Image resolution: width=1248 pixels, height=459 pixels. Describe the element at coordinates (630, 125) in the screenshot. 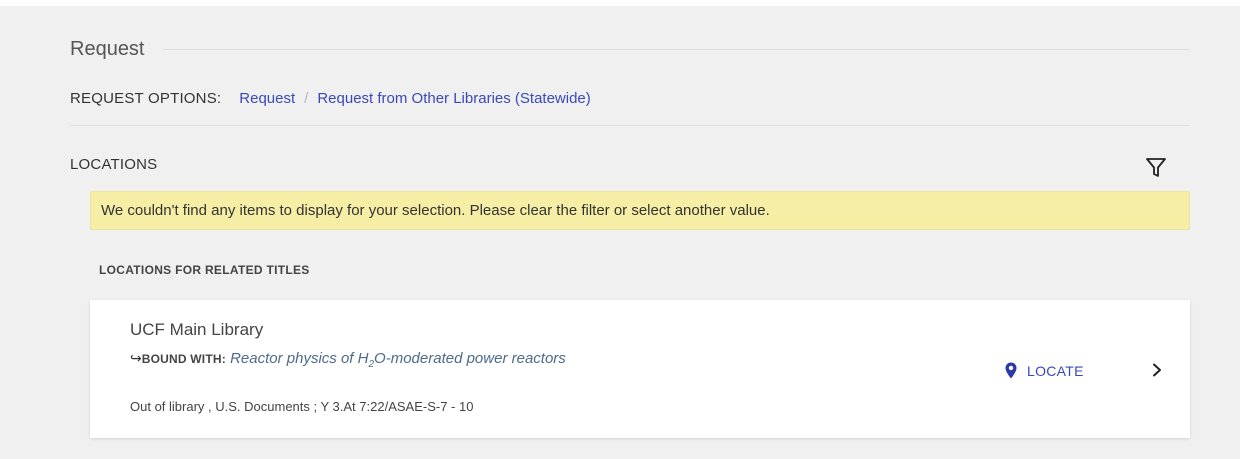

I see `options-divider` at that location.